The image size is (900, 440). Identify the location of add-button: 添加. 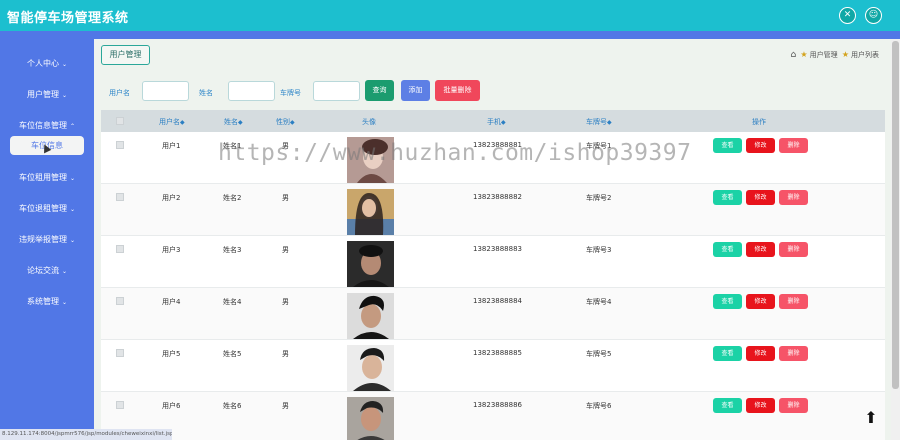
(415, 90).